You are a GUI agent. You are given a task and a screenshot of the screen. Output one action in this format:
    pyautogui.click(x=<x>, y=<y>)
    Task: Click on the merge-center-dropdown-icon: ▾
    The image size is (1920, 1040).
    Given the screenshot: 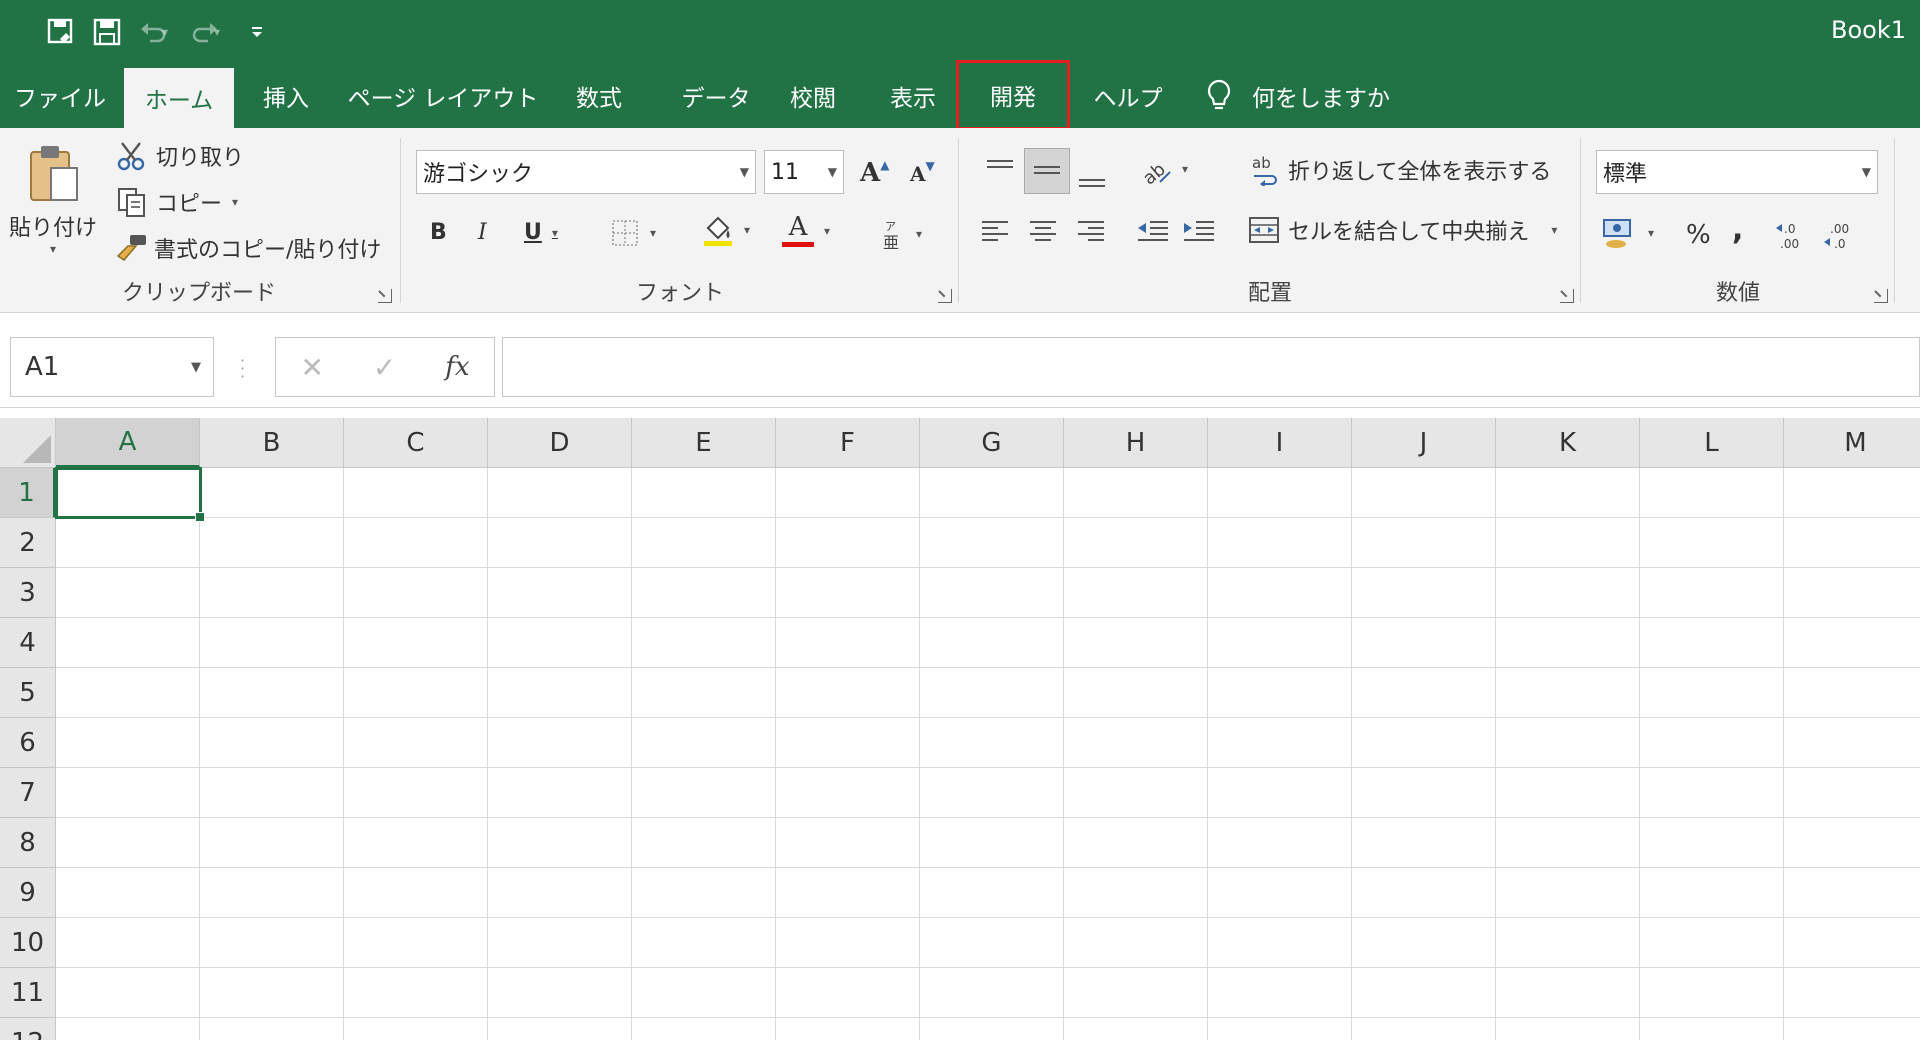 What is the action you would take?
    pyautogui.click(x=1554, y=230)
    